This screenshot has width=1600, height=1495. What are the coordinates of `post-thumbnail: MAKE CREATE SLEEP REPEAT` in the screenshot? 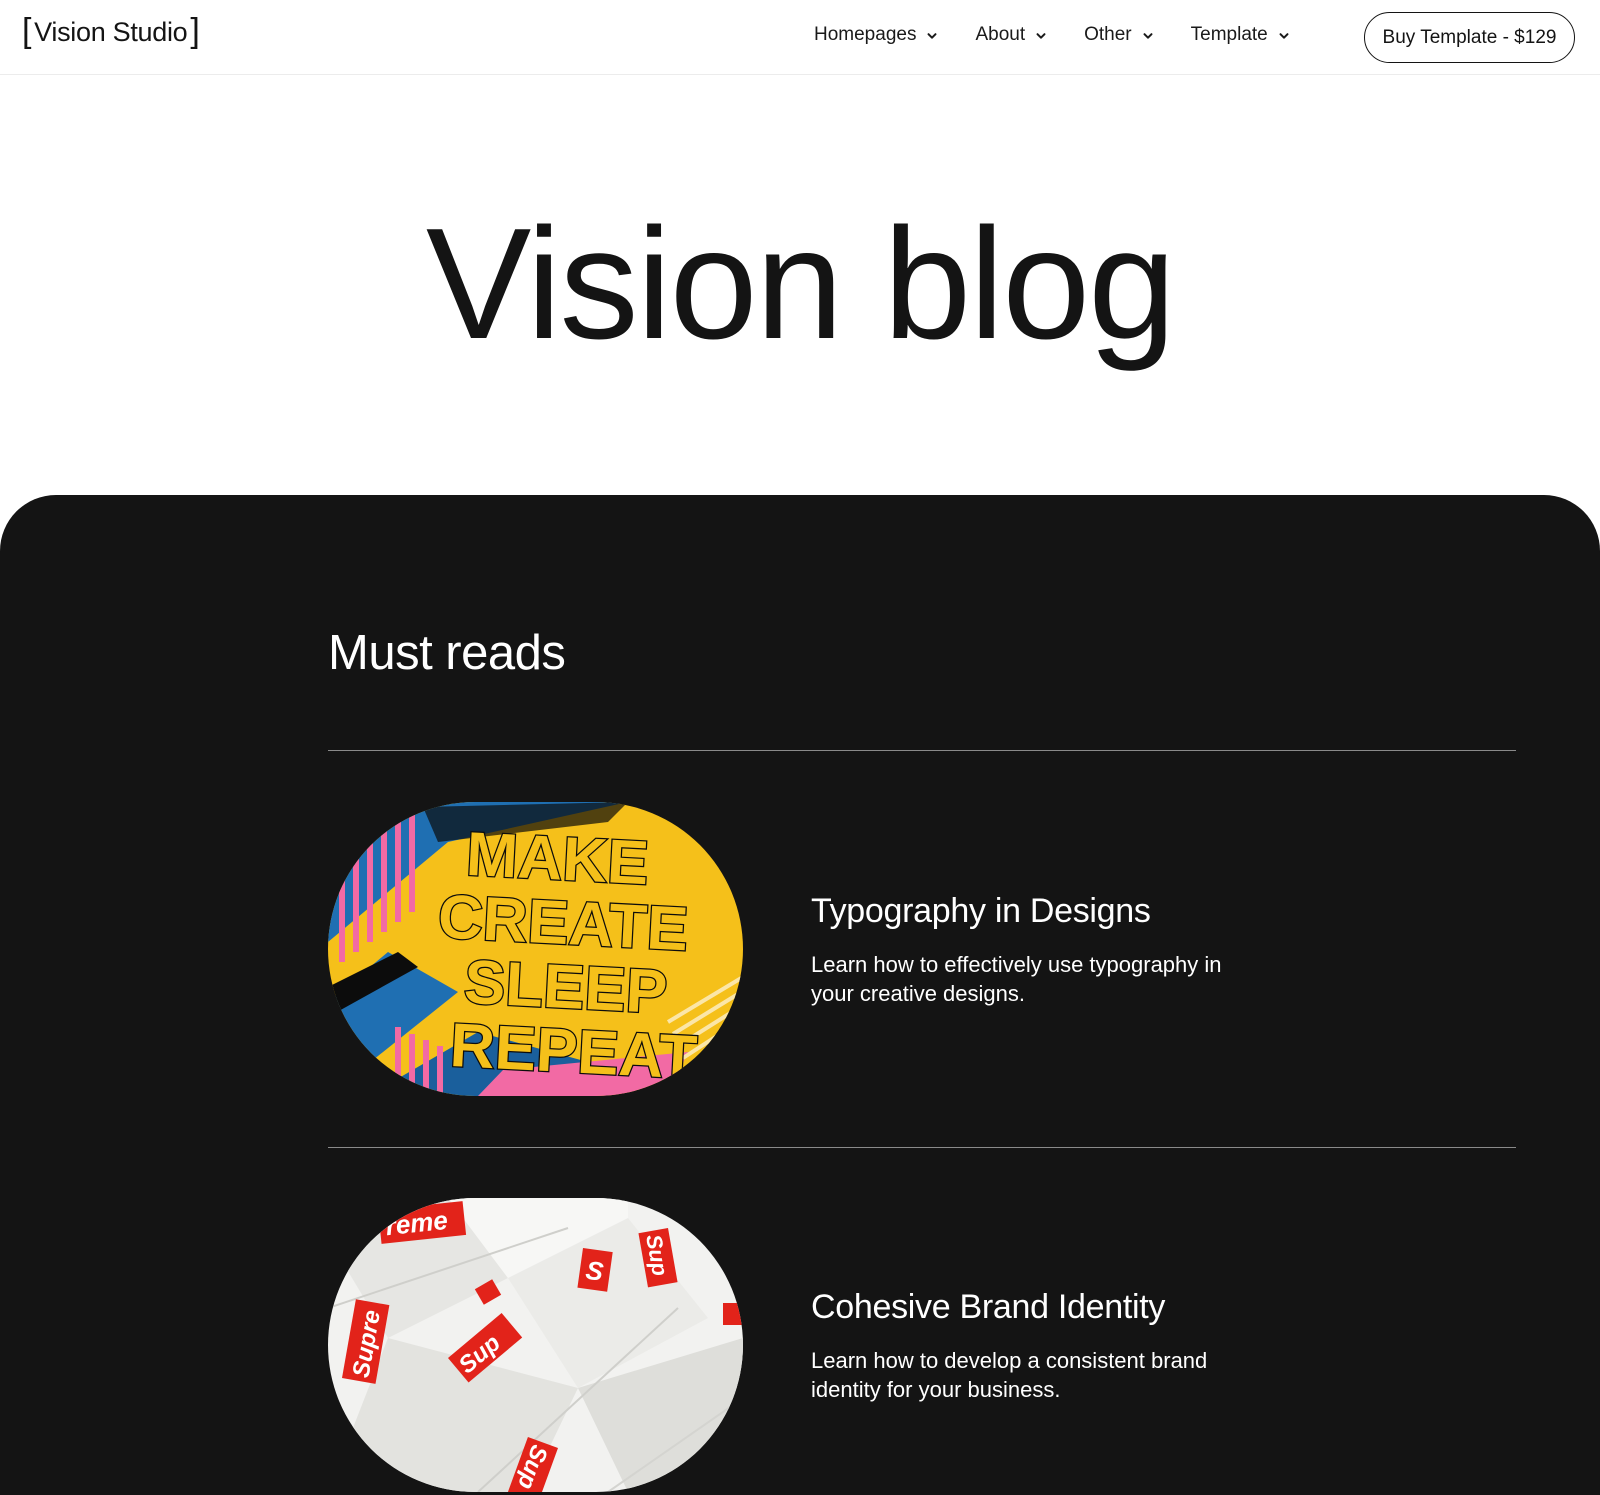 It's located at (535, 949).